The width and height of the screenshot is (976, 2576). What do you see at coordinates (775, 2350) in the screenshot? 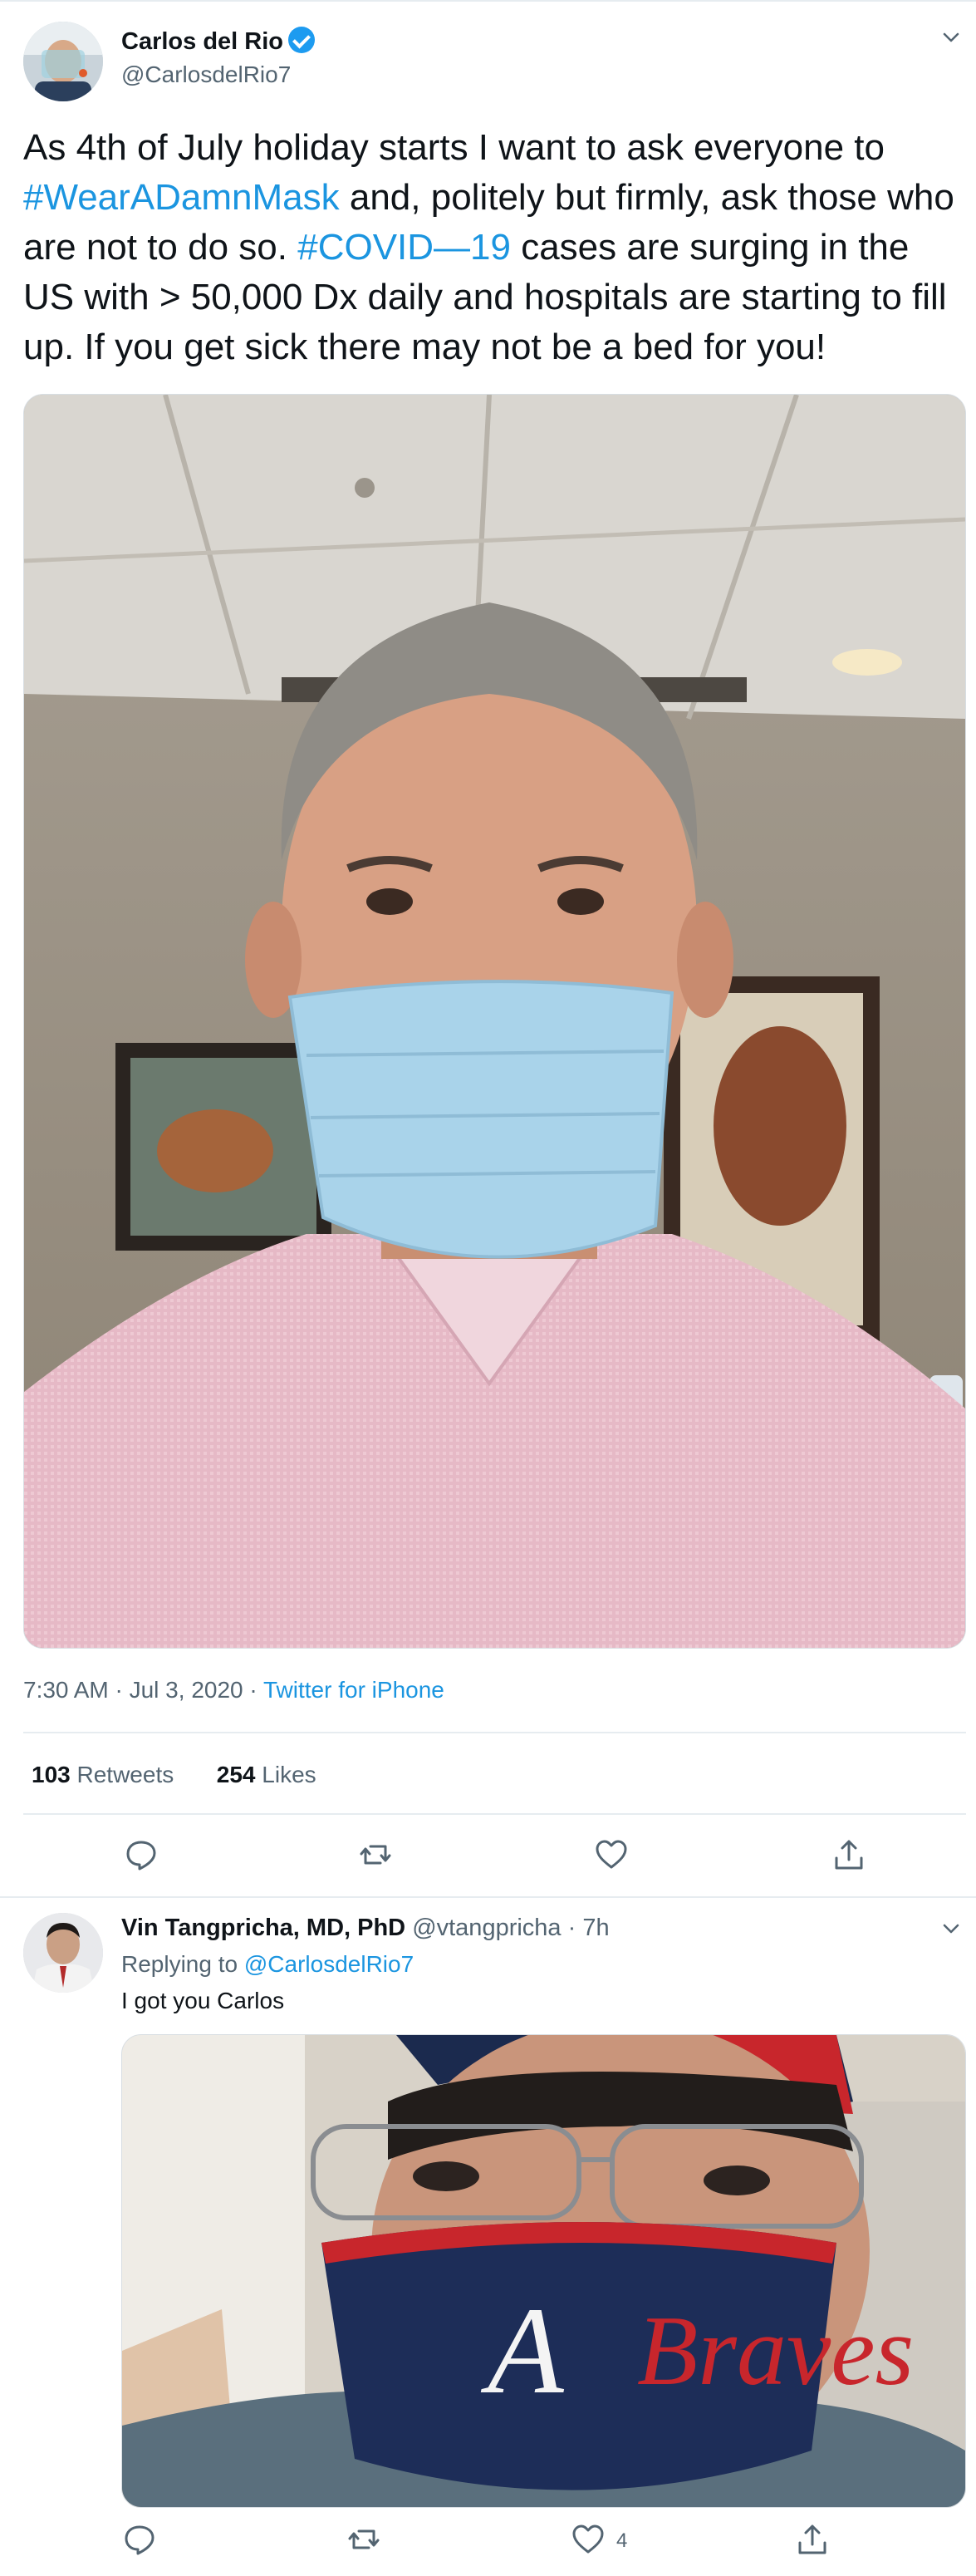
I see `svg-text: Braves` at bounding box center [775, 2350].